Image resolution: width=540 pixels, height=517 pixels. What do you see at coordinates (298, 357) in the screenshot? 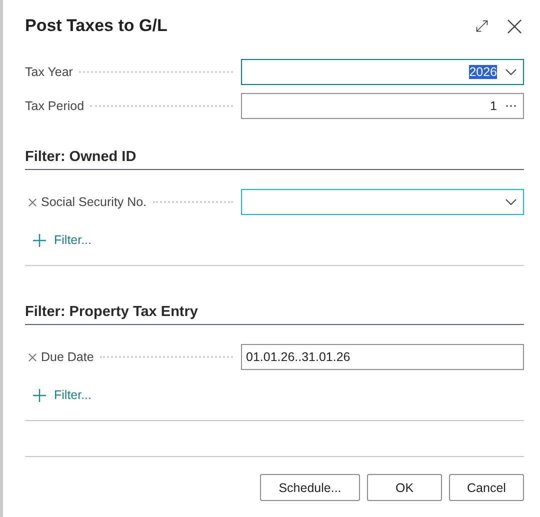
I see `field-value: 01.01.26..31.01.26` at bounding box center [298, 357].